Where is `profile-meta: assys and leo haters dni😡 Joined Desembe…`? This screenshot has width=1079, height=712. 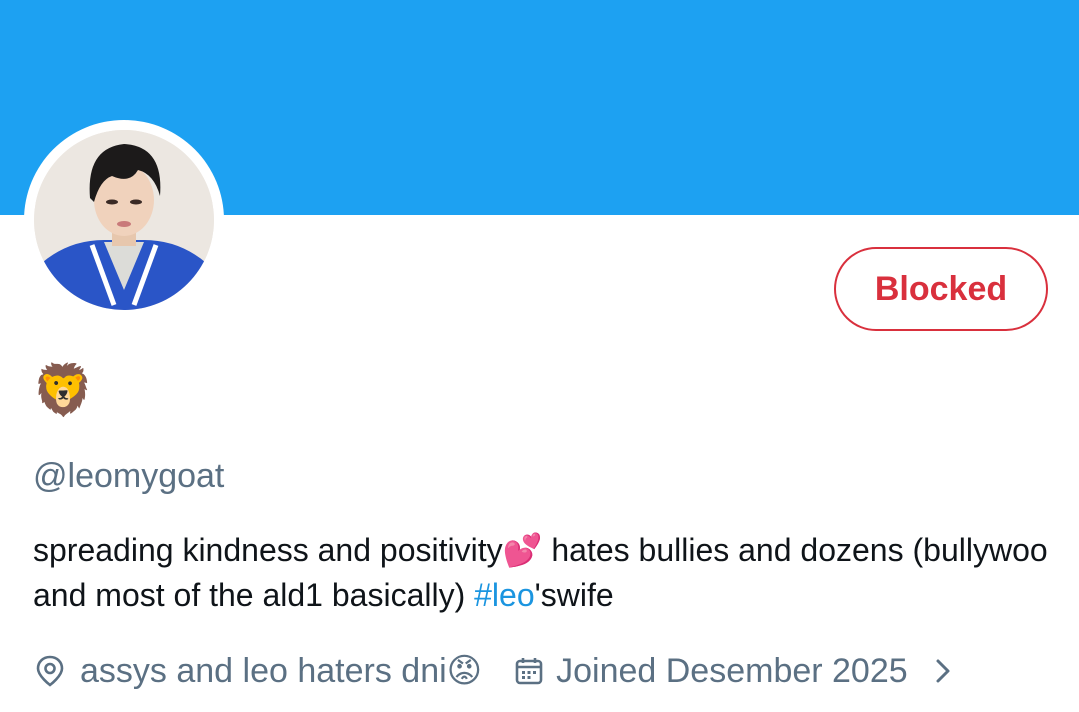
profile-meta: assys and leo haters dni😡 Joined Desembe… is located at coordinates (496, 671).